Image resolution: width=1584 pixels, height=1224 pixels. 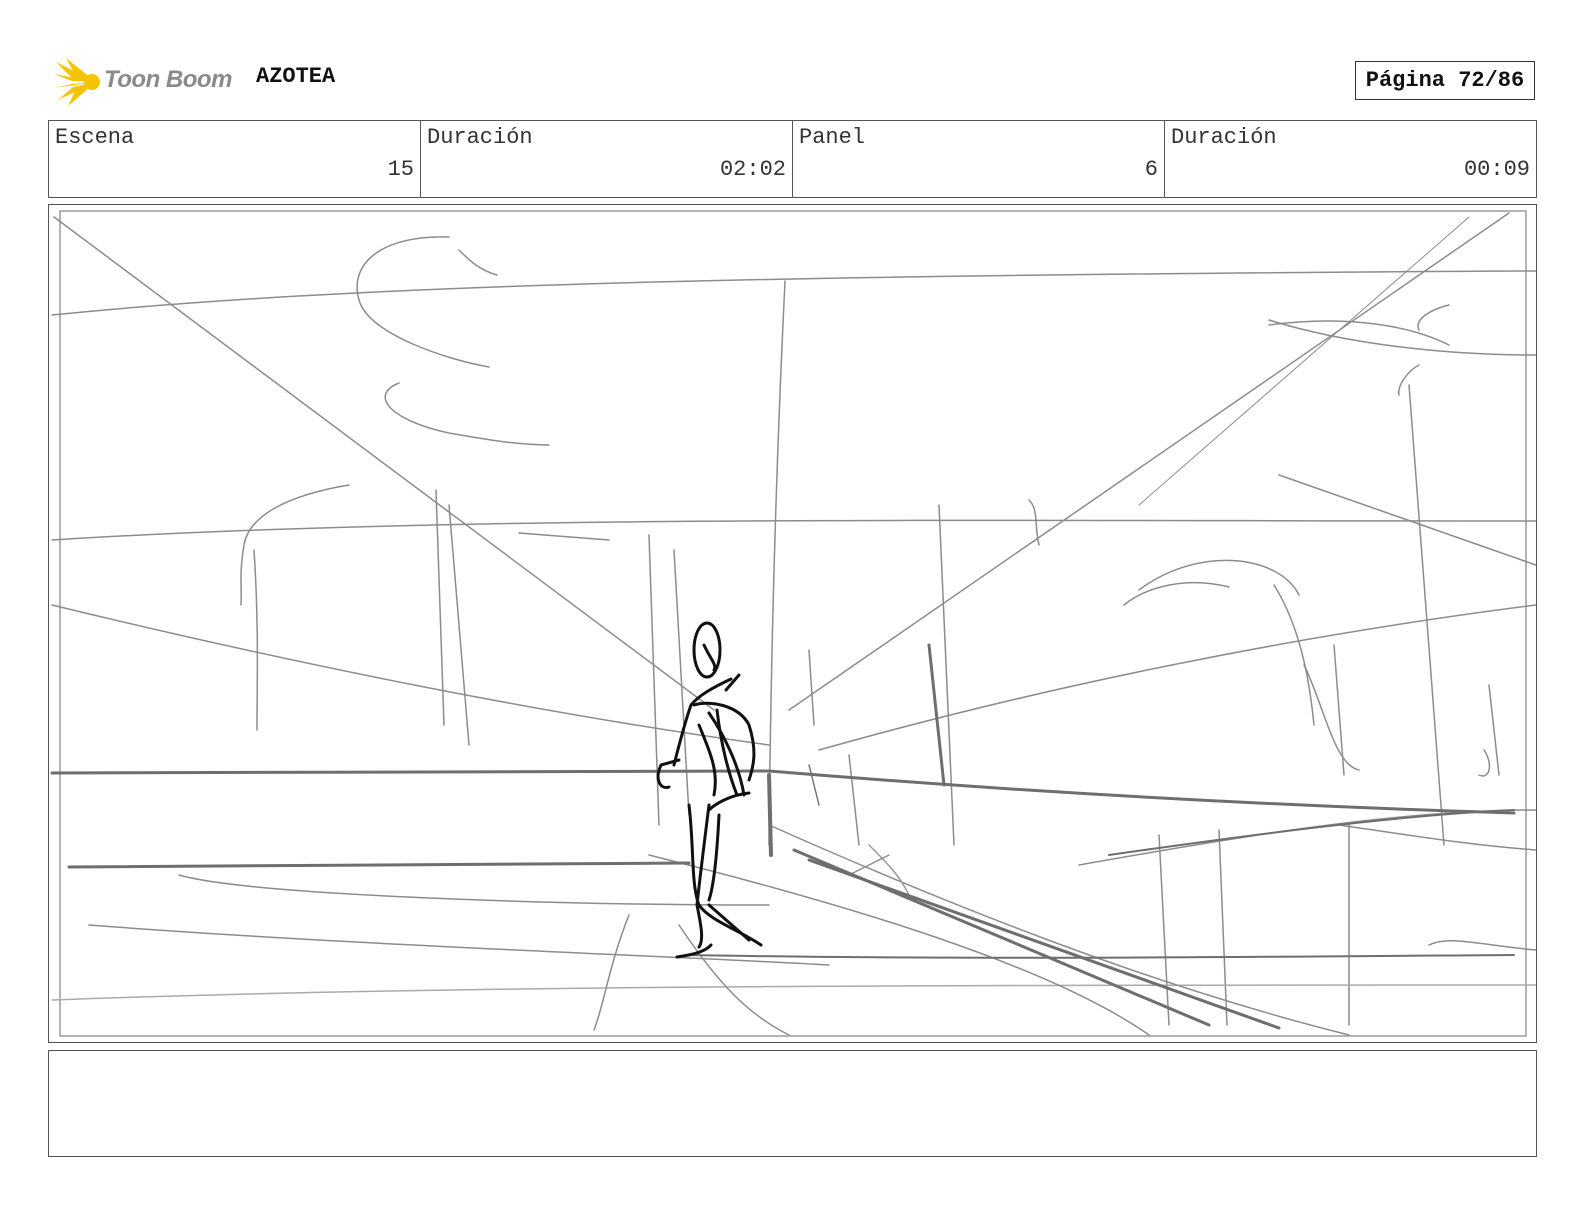 What do you see at coordinates (296, 76) in the screenshot?
I see `project-title: AZOTEA` at bounding box center [296, 76].